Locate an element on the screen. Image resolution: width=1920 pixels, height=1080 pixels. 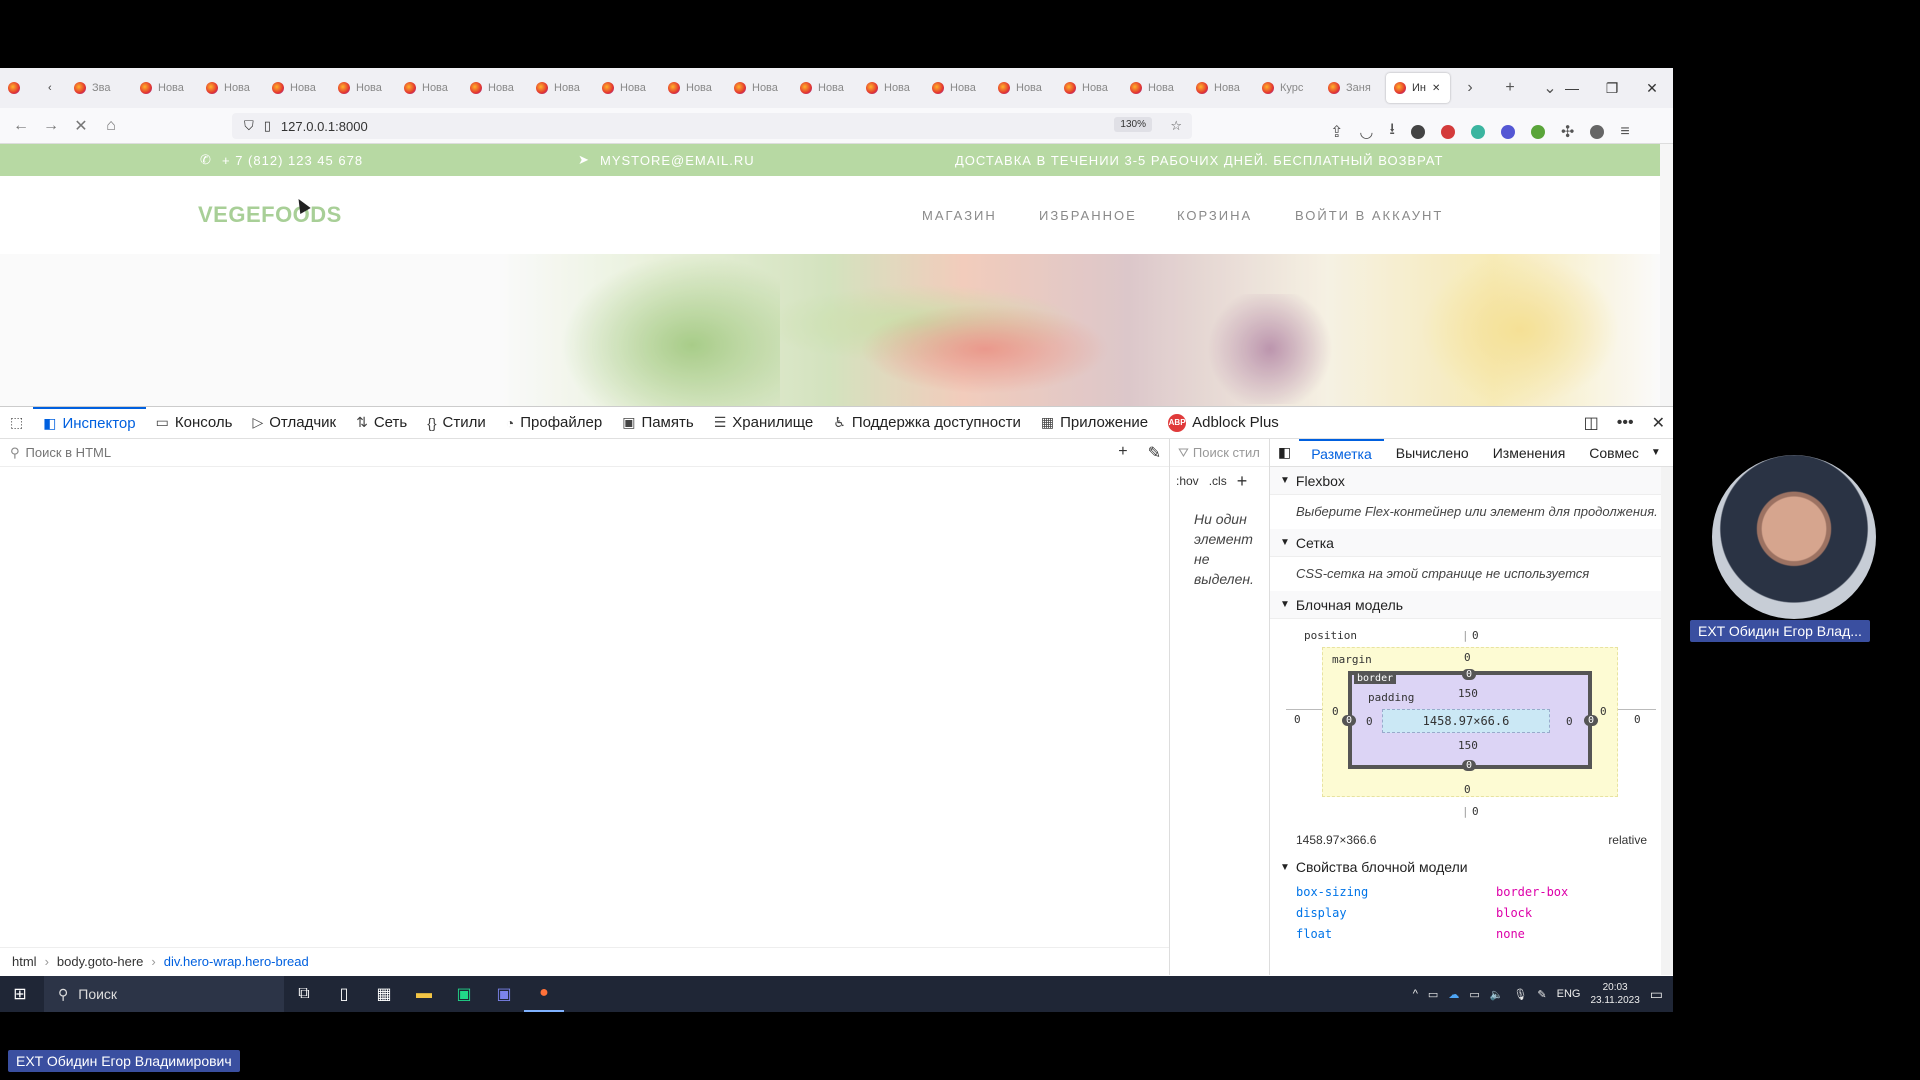
boxmodel-header: ▼ Блочная модель is located at coordinates (1471, 605).